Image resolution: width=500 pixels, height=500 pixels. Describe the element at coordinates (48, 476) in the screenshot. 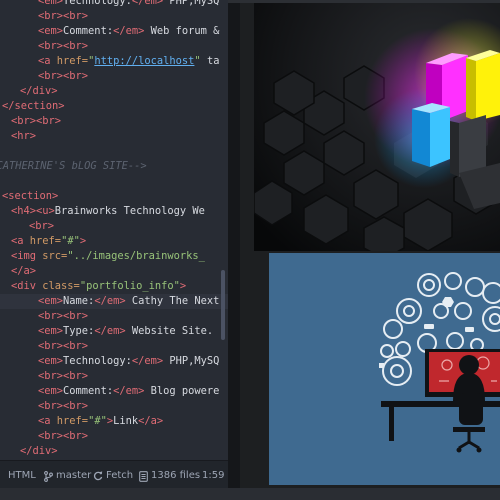

I see `git-branch-icon` at that location.